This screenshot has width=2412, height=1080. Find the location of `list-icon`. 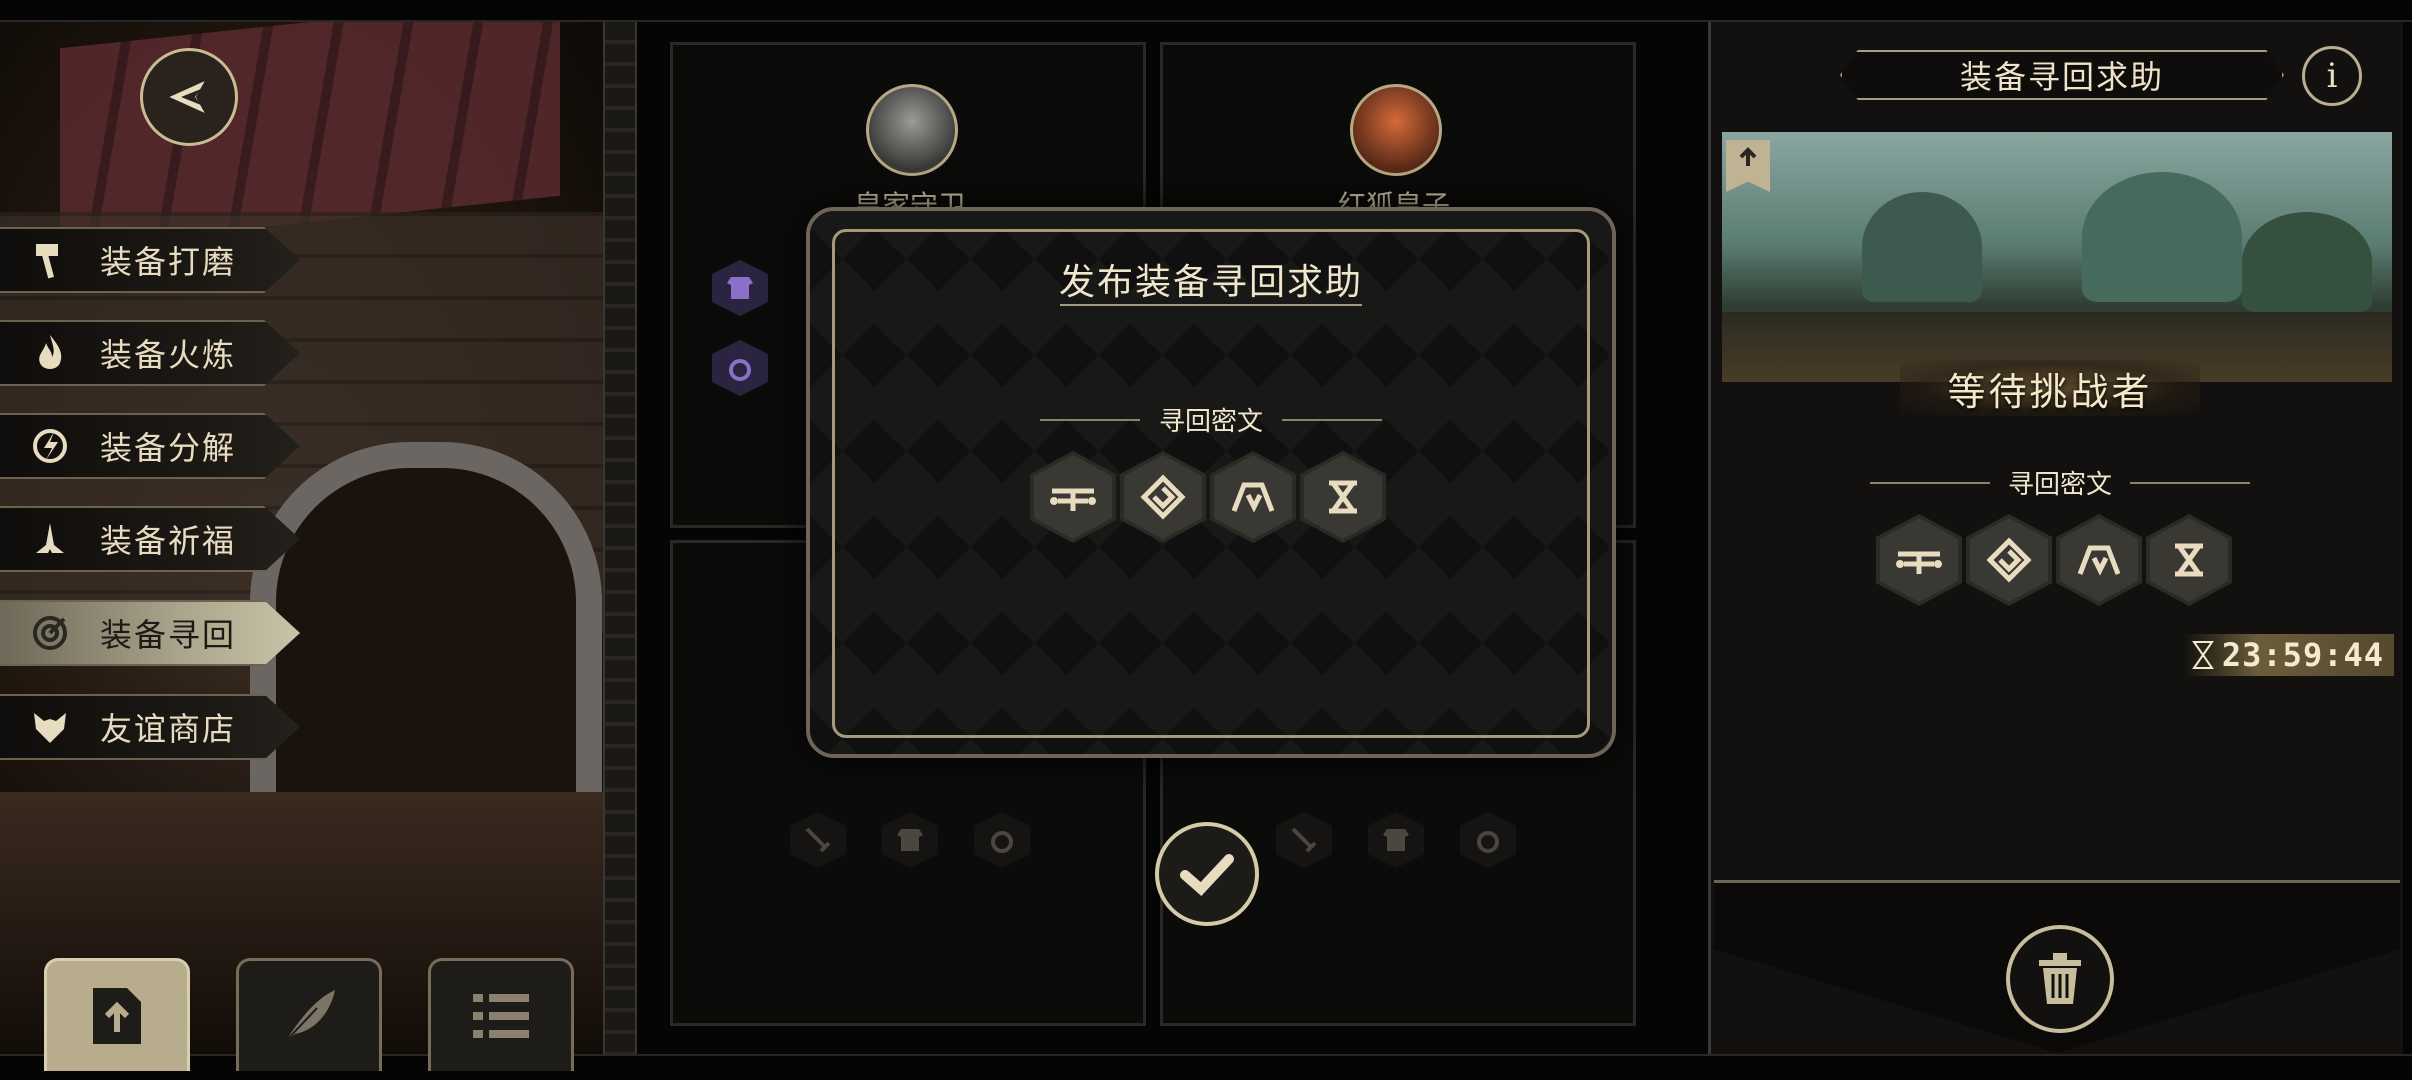

list-icon is located at coordinates (501, 1016).